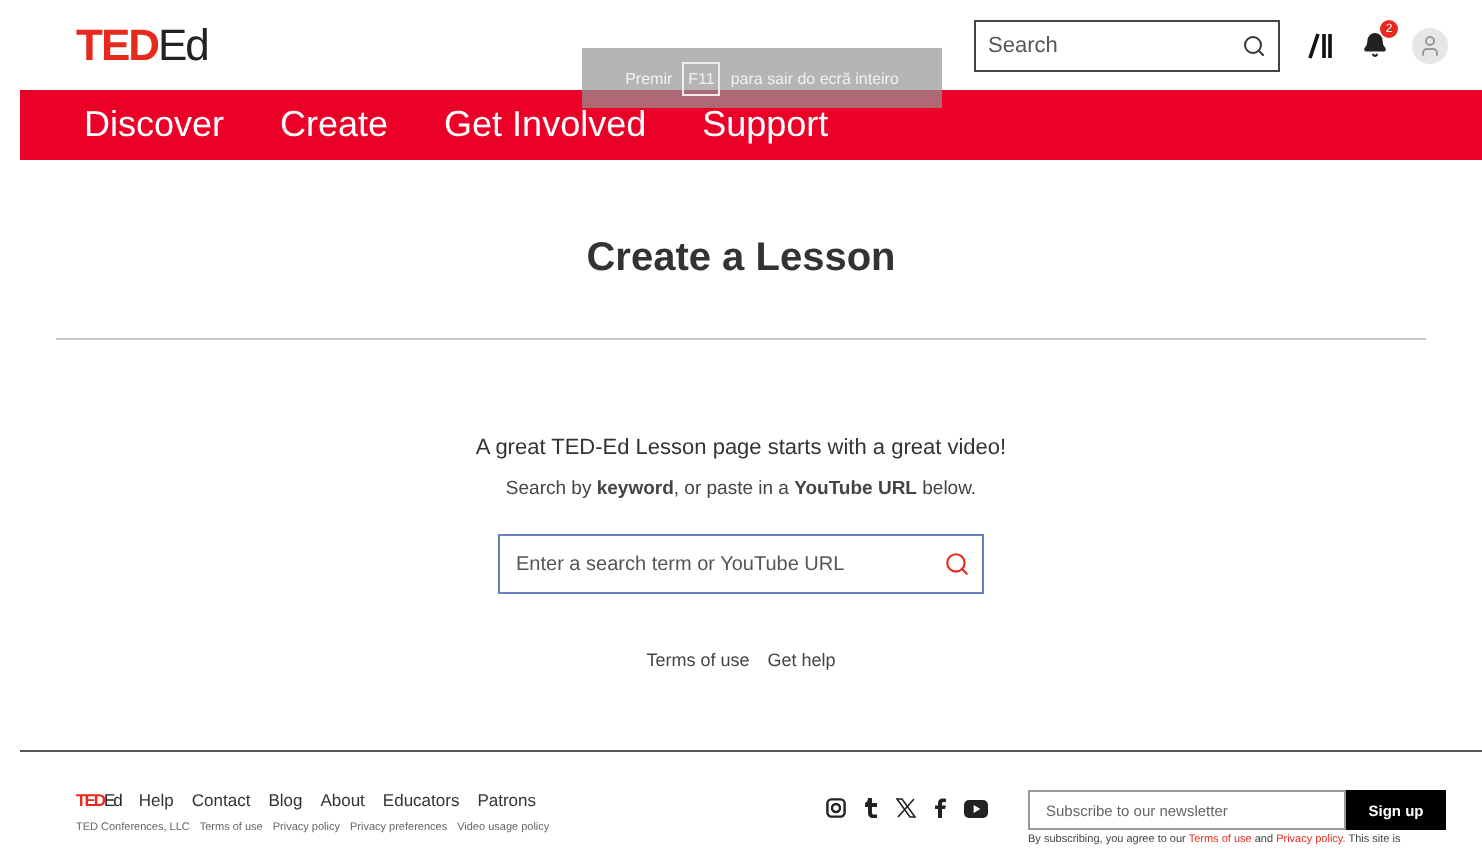  I want to click on youtube-icon, so click(976, 808).